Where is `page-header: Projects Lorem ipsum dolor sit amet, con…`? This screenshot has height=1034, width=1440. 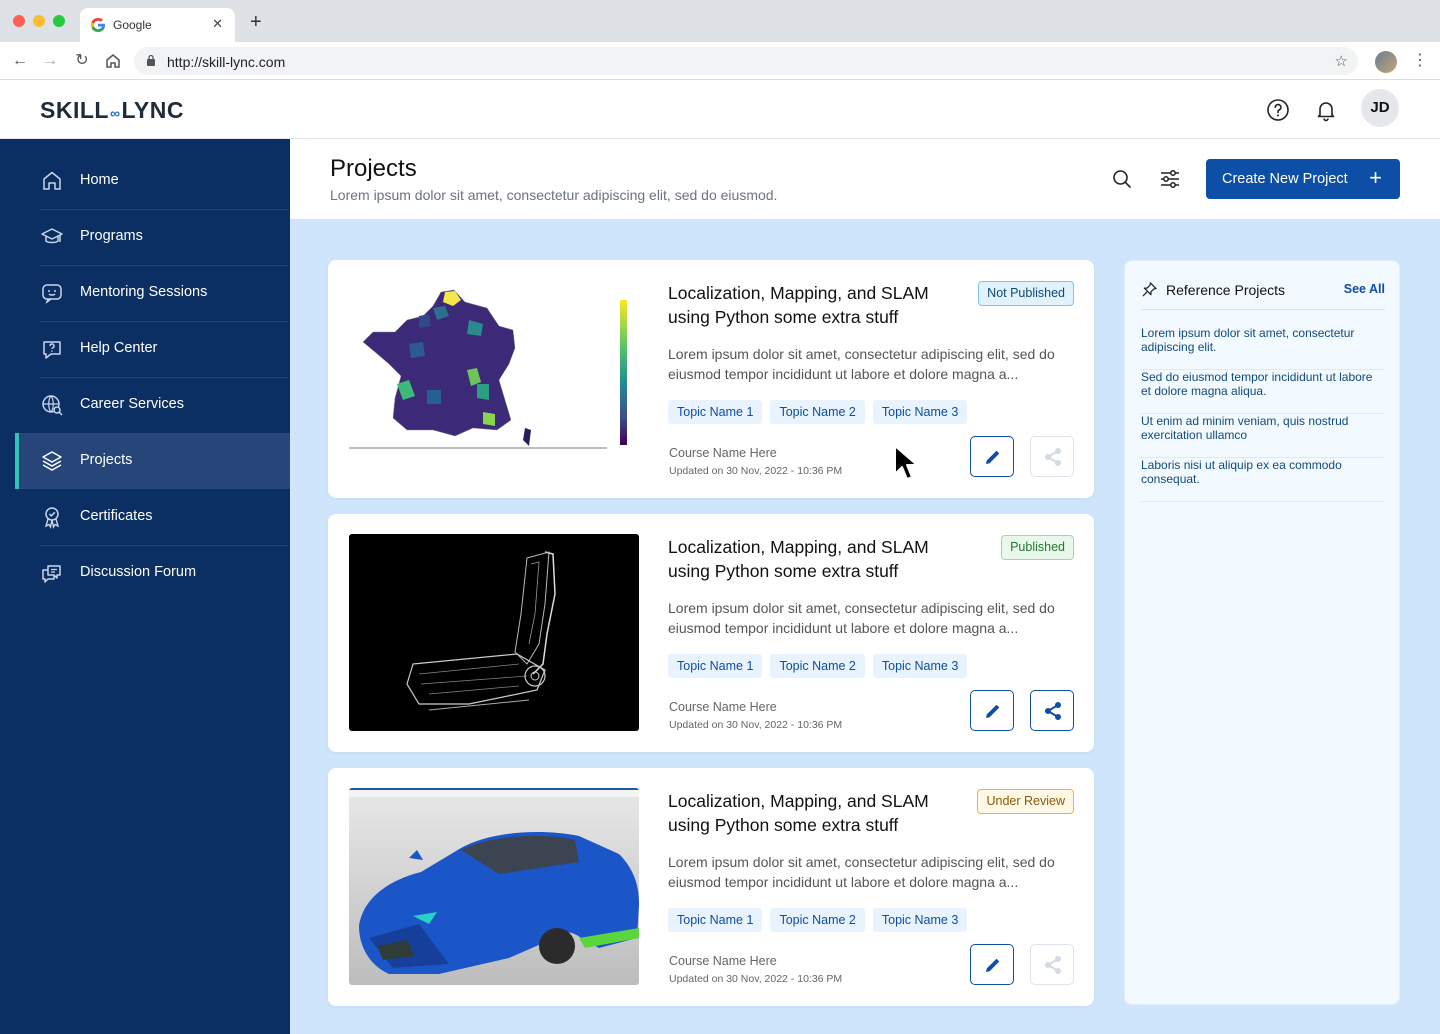 page-header: Projects Lorem ipsum dolor sit amet, con… is located at coordinates (865, 179).